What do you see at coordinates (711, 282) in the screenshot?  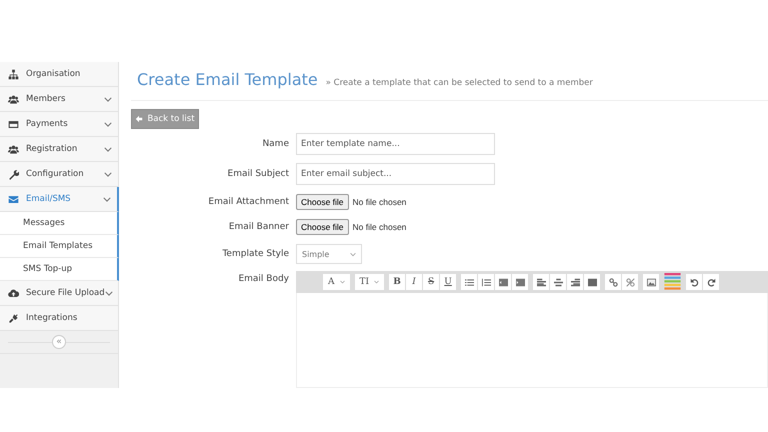 I see `redo-icon` at bounding box center [711, 282].